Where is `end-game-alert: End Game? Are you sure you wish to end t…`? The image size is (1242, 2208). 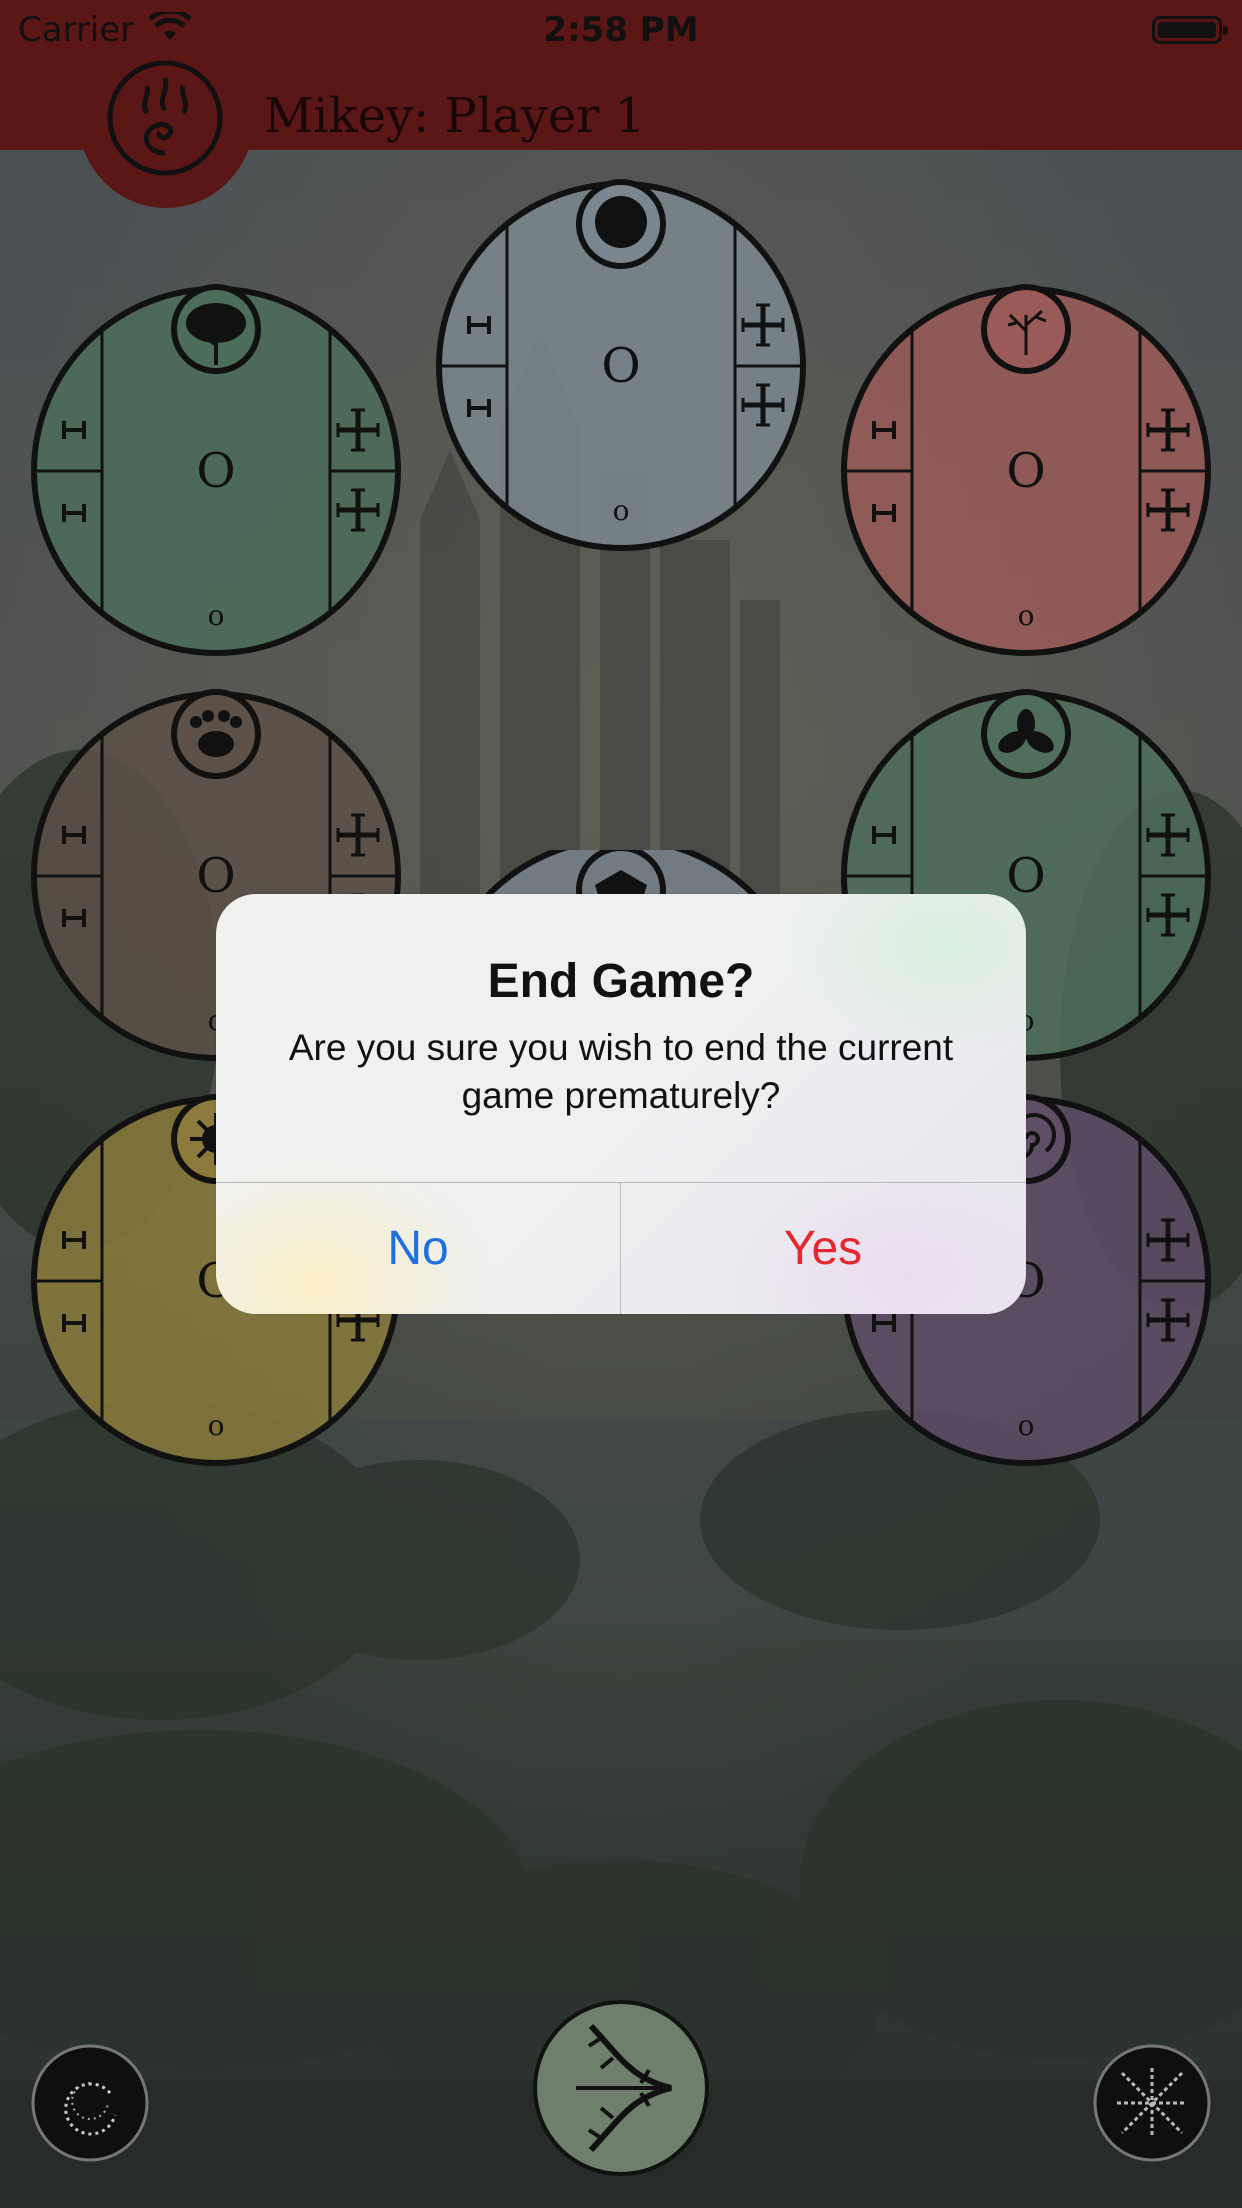
end-game-alert: End Game? Are you sure you wish to end t… is located at coordinates (621, 1104).